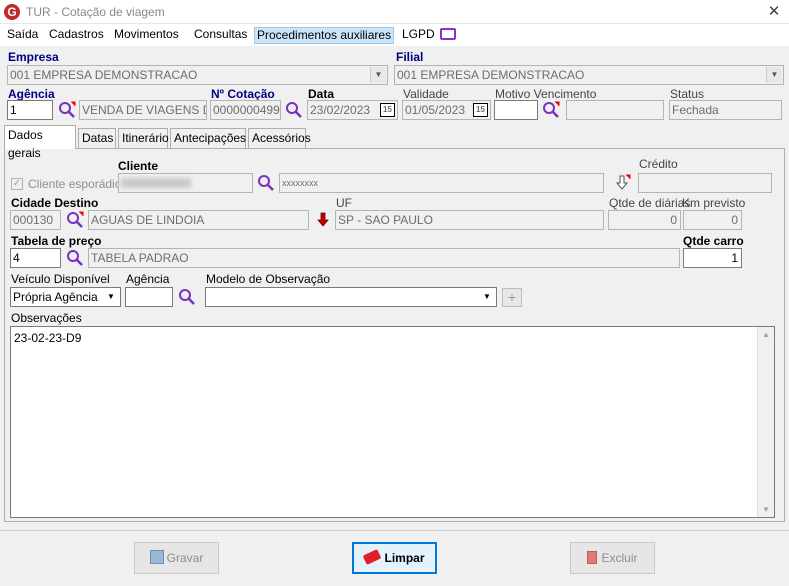  What do you see at coordinates (705, 183) in the screenshot?
I see `credito-field` at bounding box center [705, 183].